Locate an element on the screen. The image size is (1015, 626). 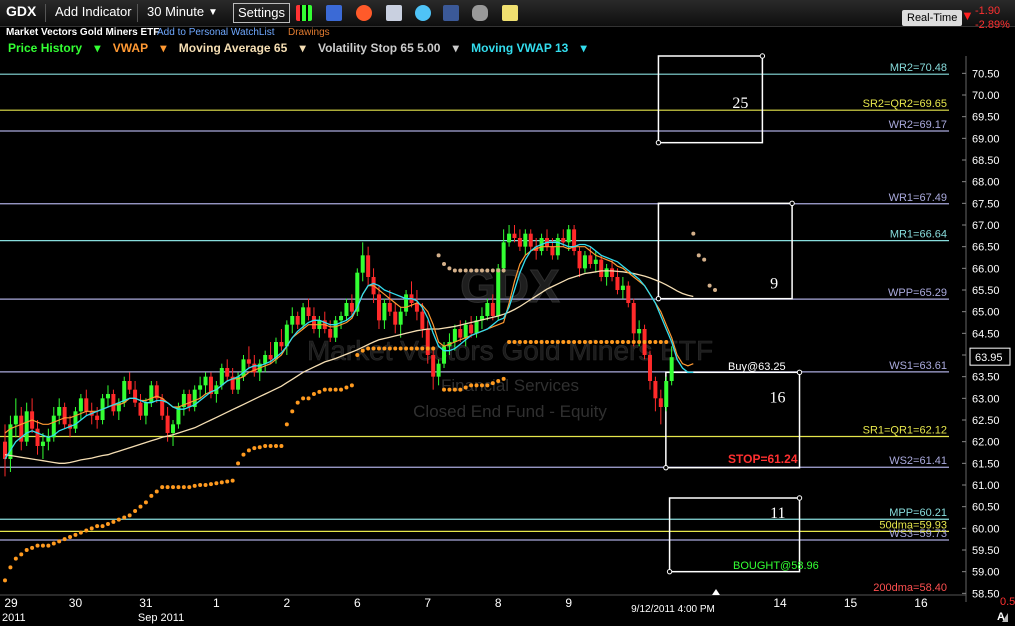
box-label: 25 is located at coordinates (740, 103).